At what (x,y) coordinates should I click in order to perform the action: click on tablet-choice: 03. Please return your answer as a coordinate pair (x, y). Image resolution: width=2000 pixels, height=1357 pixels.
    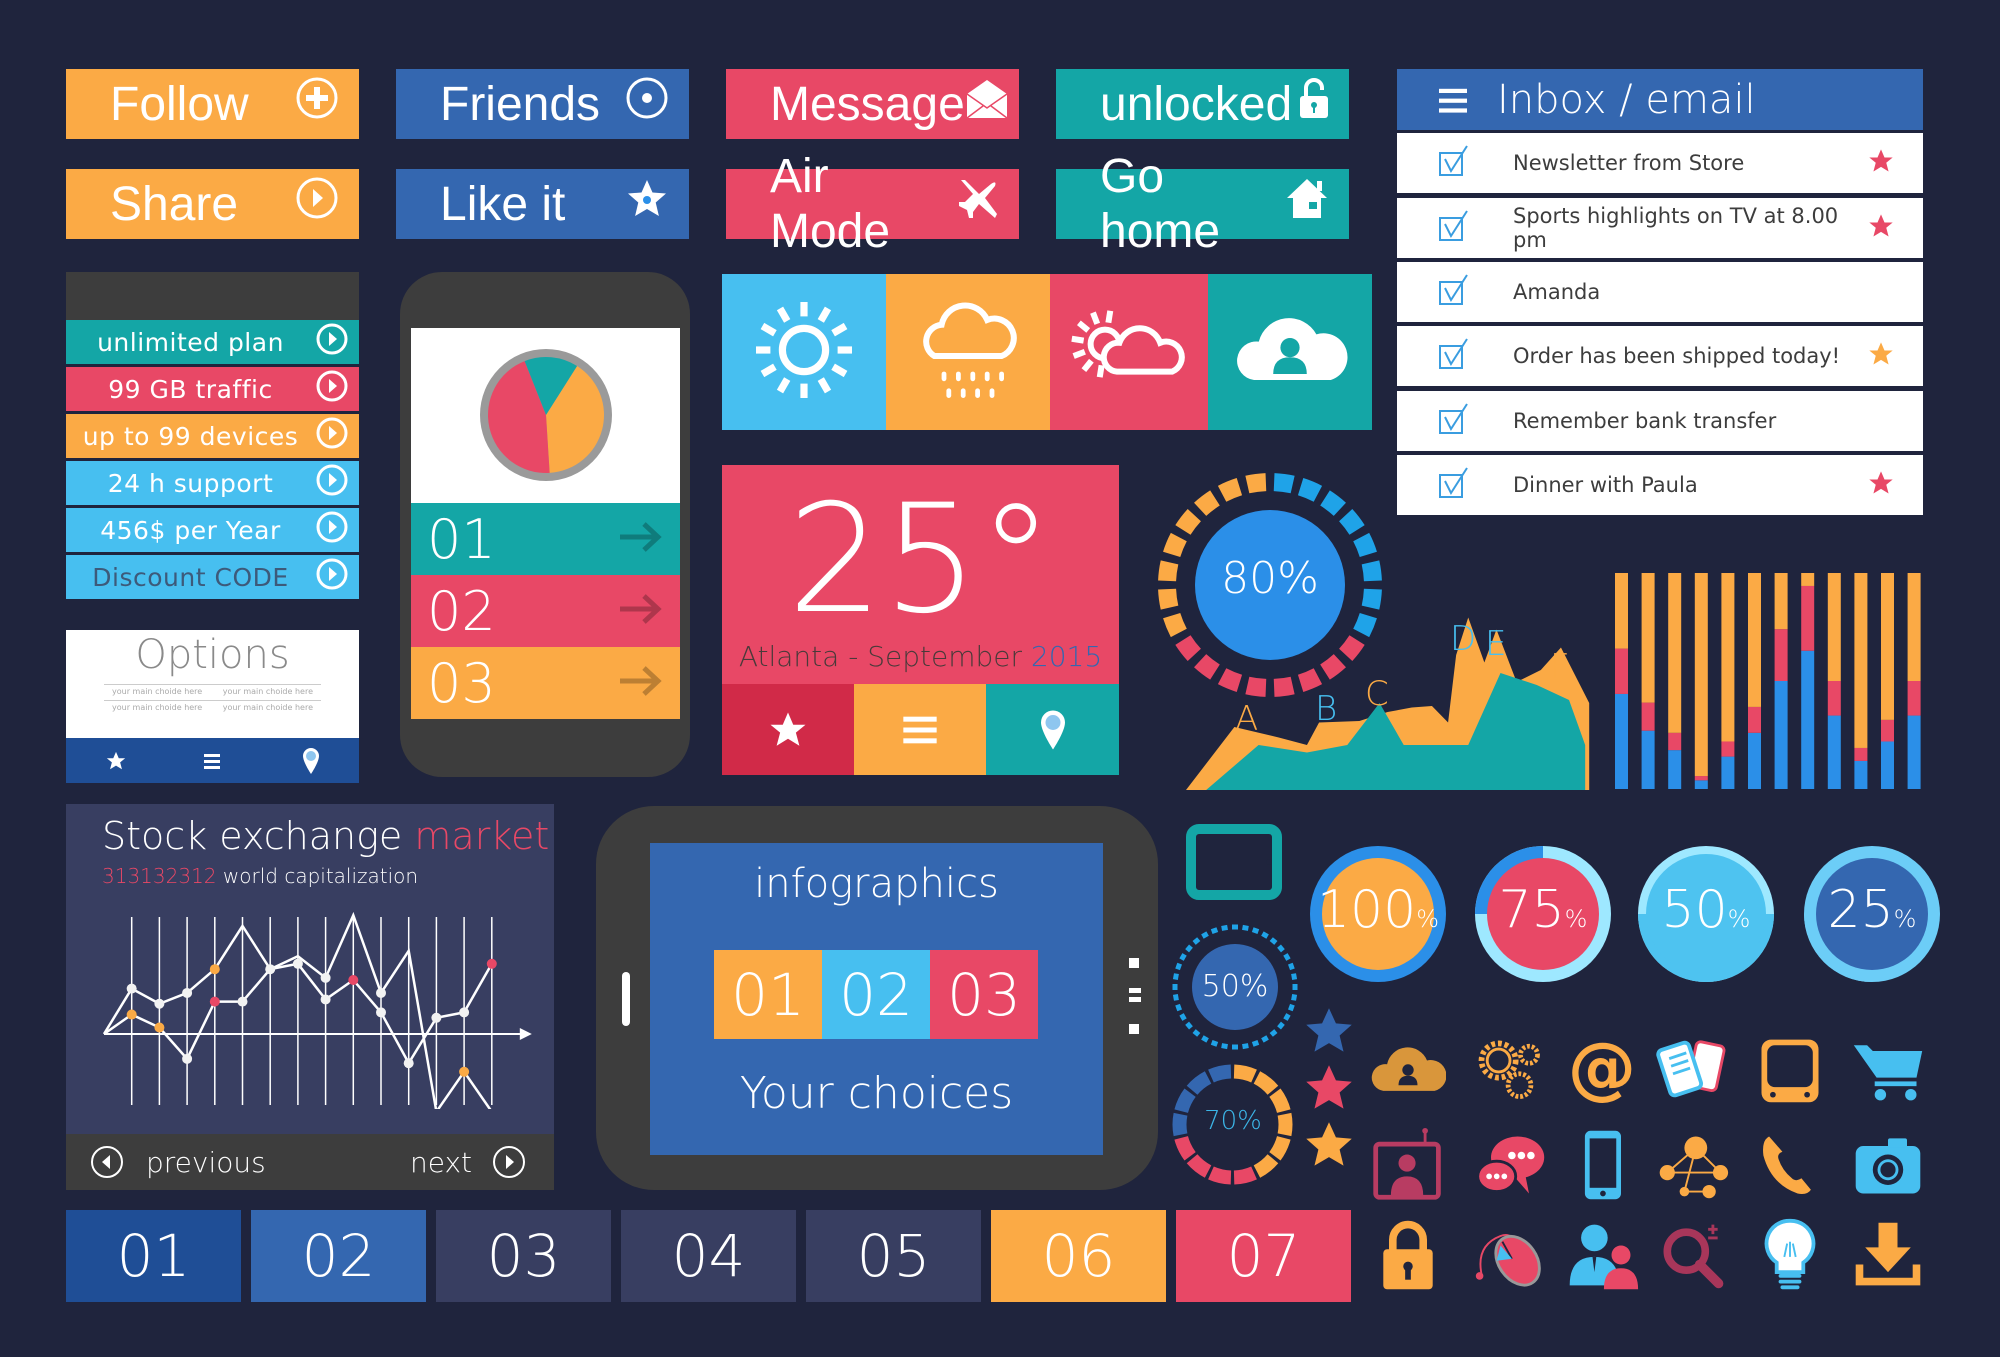
    Looking at the image, I should click on (984, 994).